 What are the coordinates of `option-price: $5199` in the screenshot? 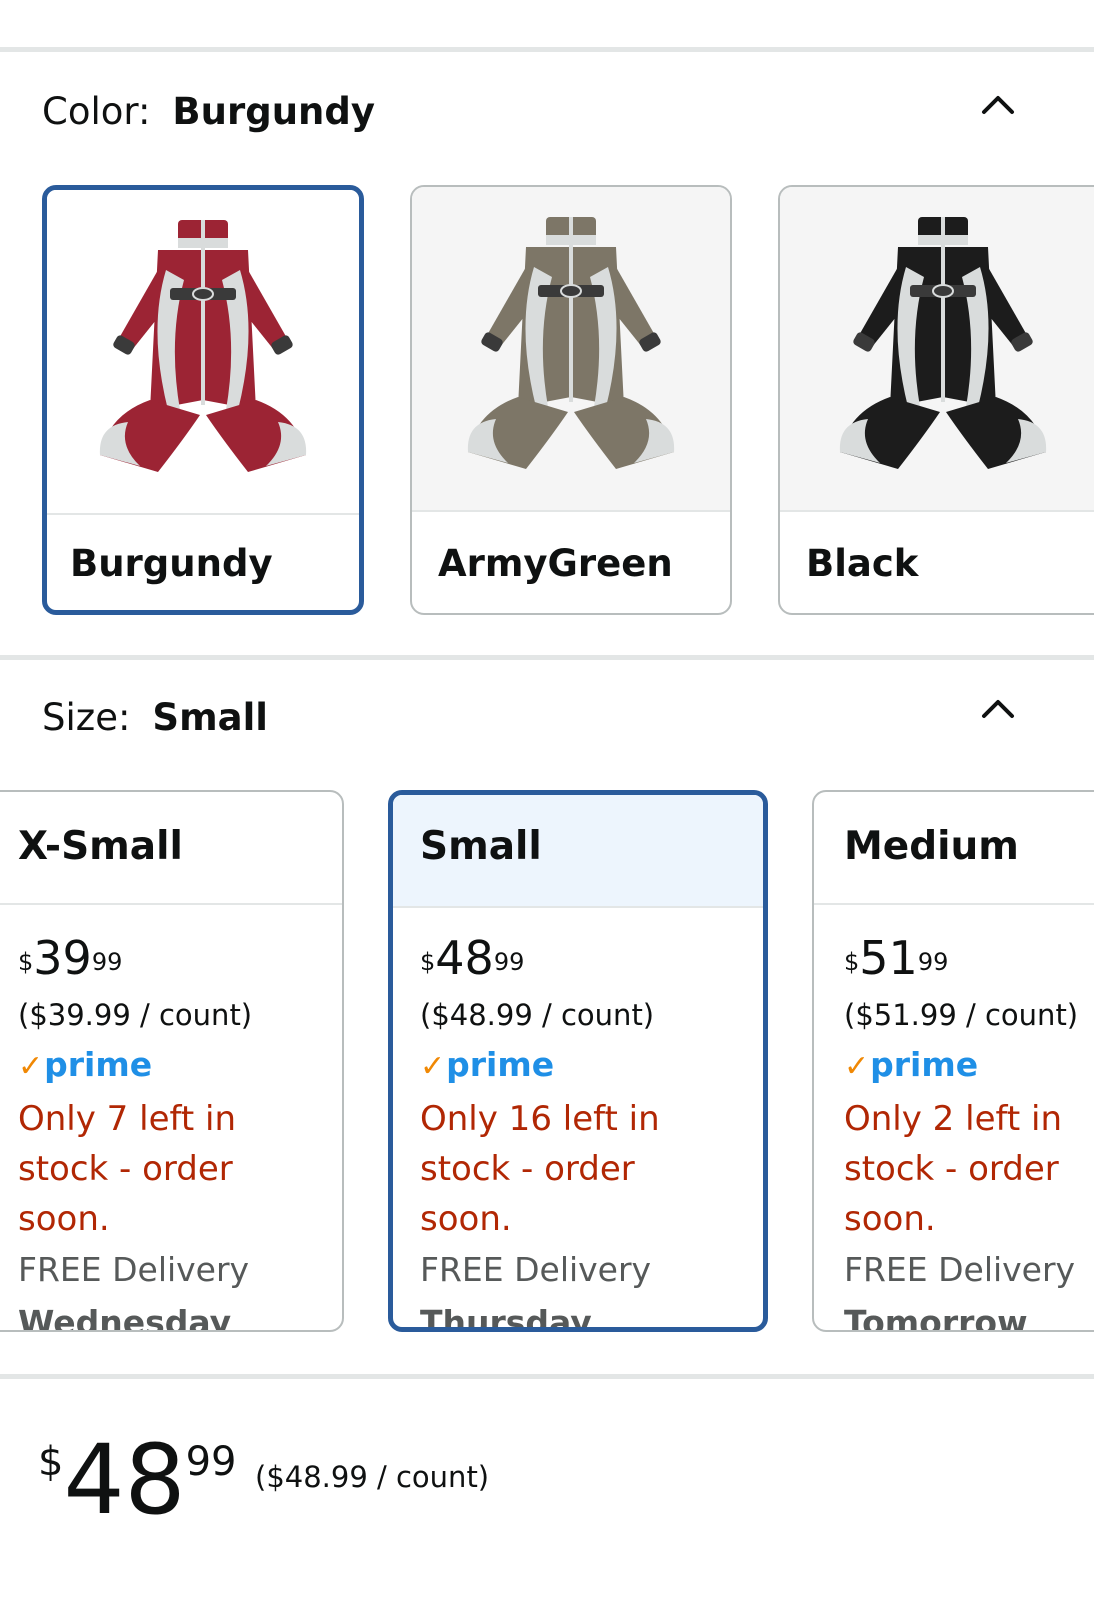 It's located at (896, 958).